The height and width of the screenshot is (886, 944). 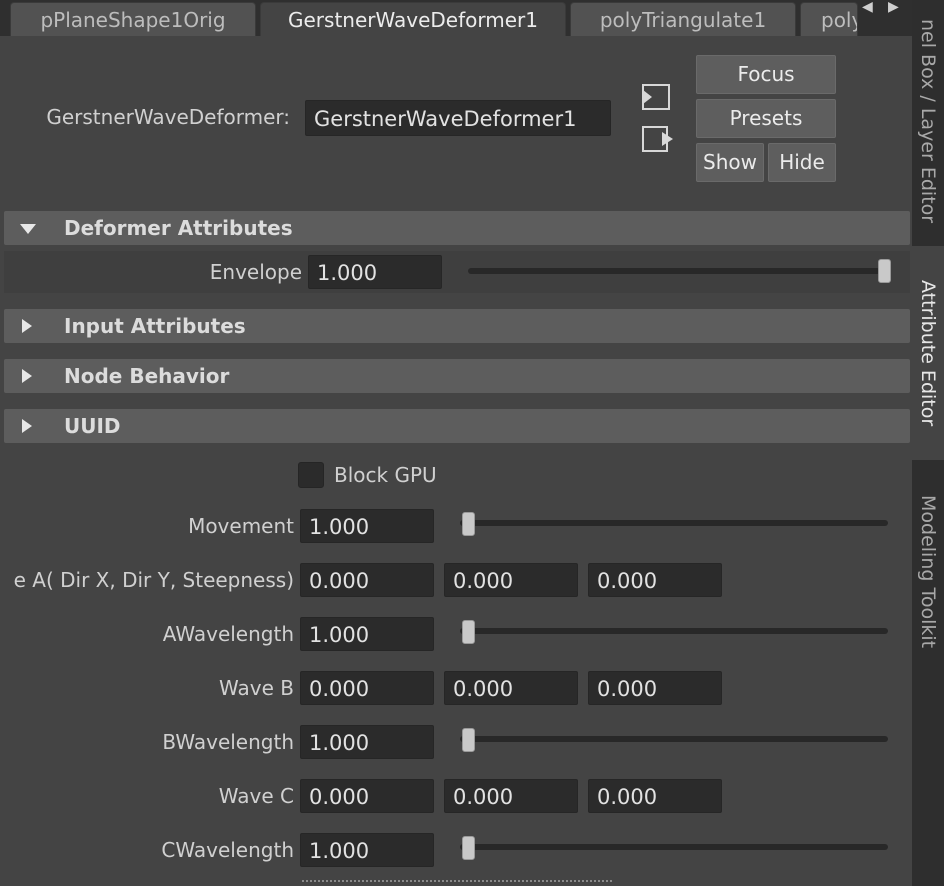 I want to click on wave-a-steepness-field: 0.000, so click(x=655, y=580).